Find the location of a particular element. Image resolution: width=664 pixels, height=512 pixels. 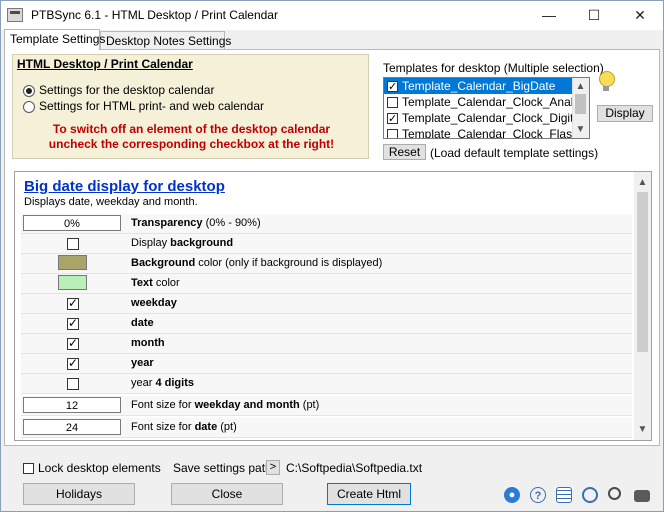

templates-scrollbar: ▲ ▼ is located at coordinates (580, 108).